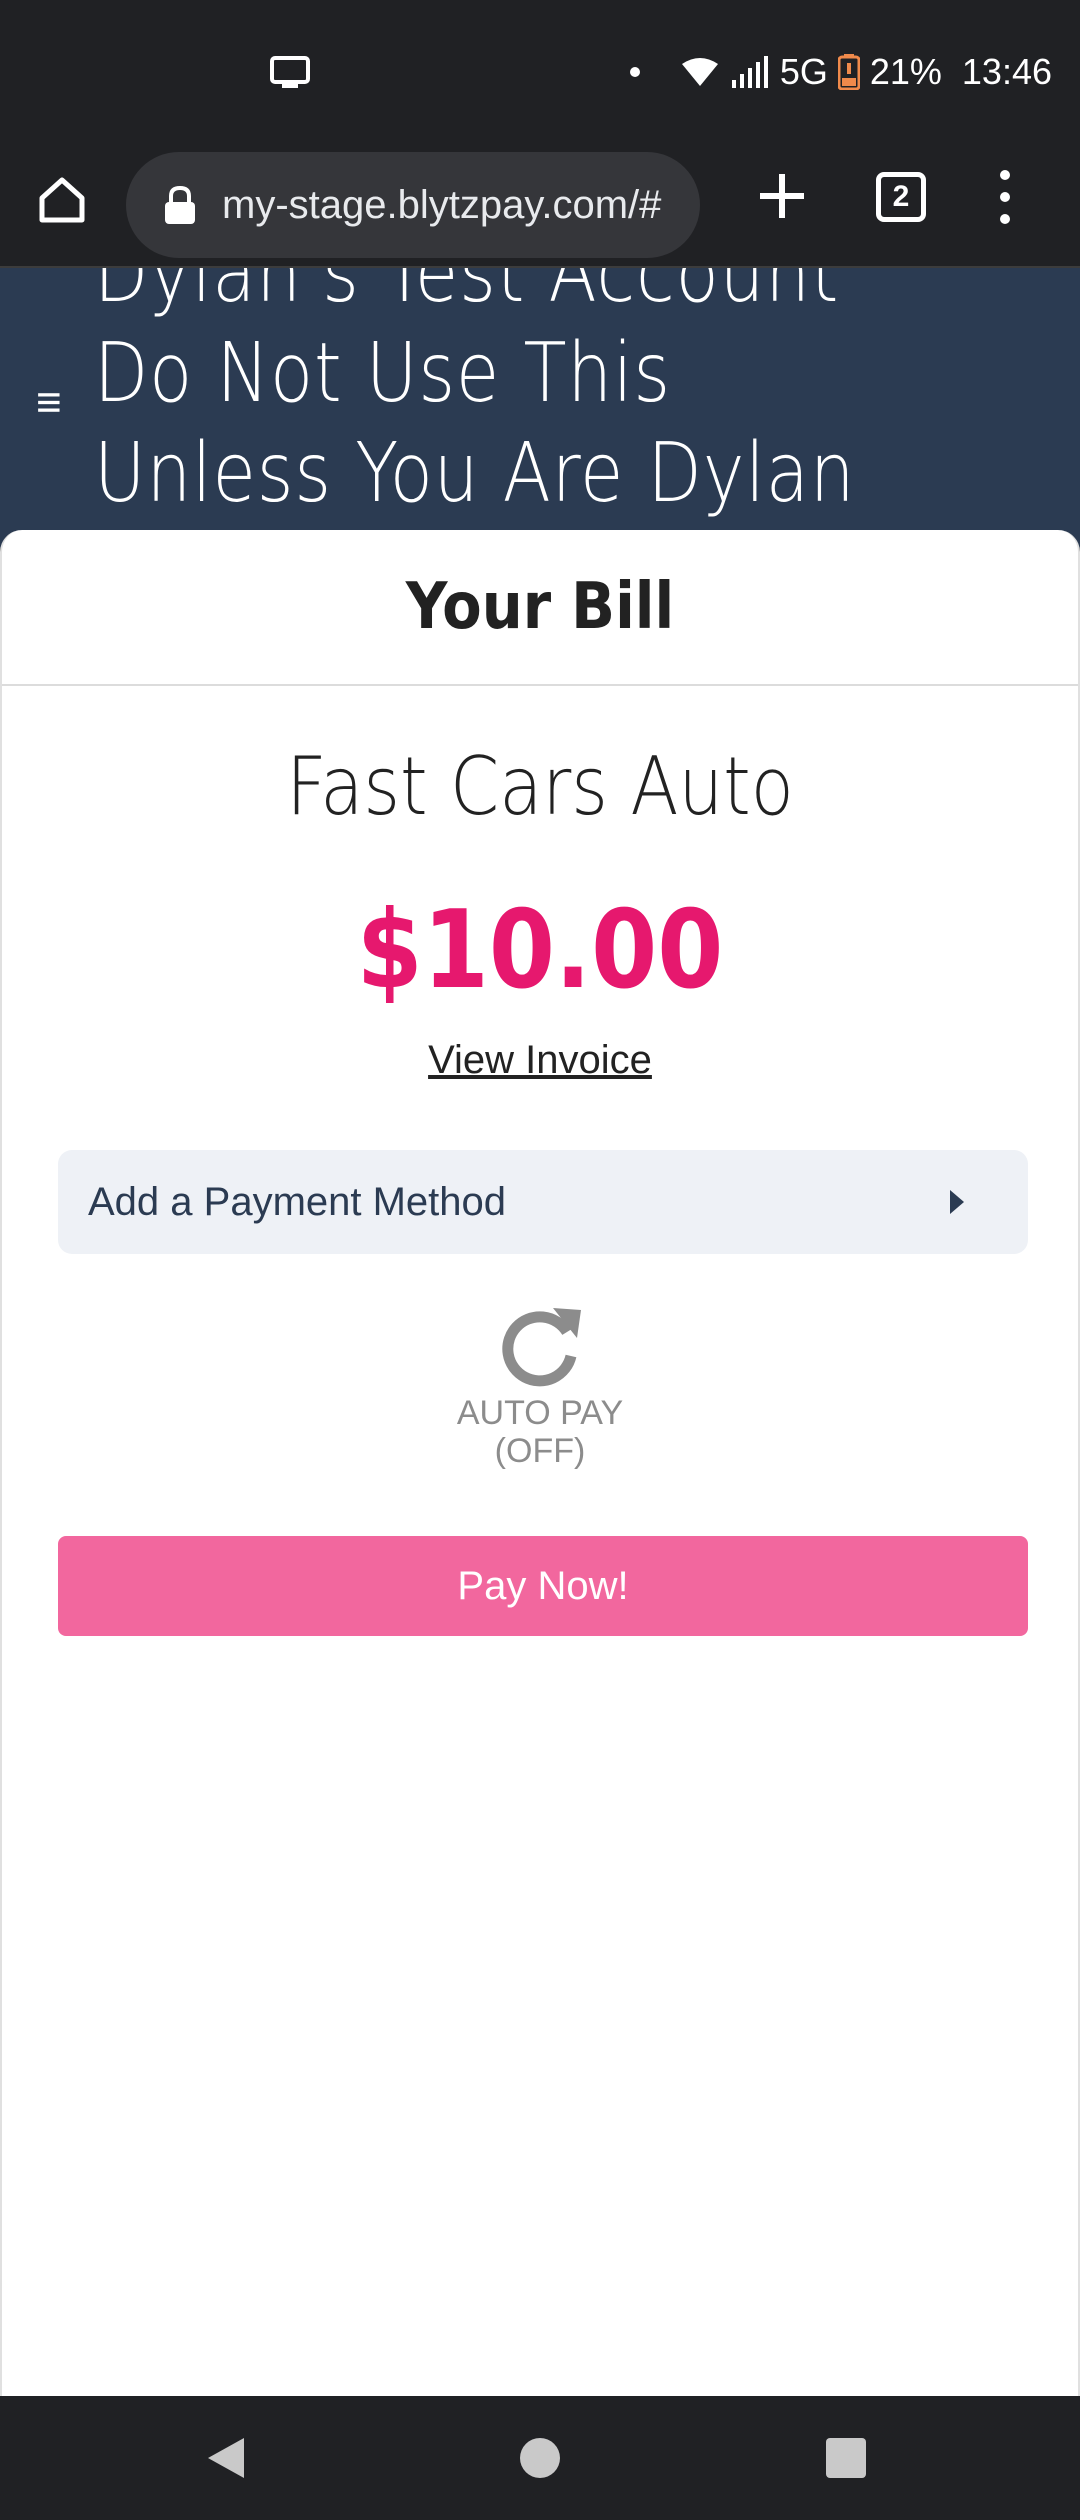 Image resolution: width=1080 pixels, height=2520 pixels. I want to click on add-payment-method-button: Add a Payment Method, so click(543, 1202).